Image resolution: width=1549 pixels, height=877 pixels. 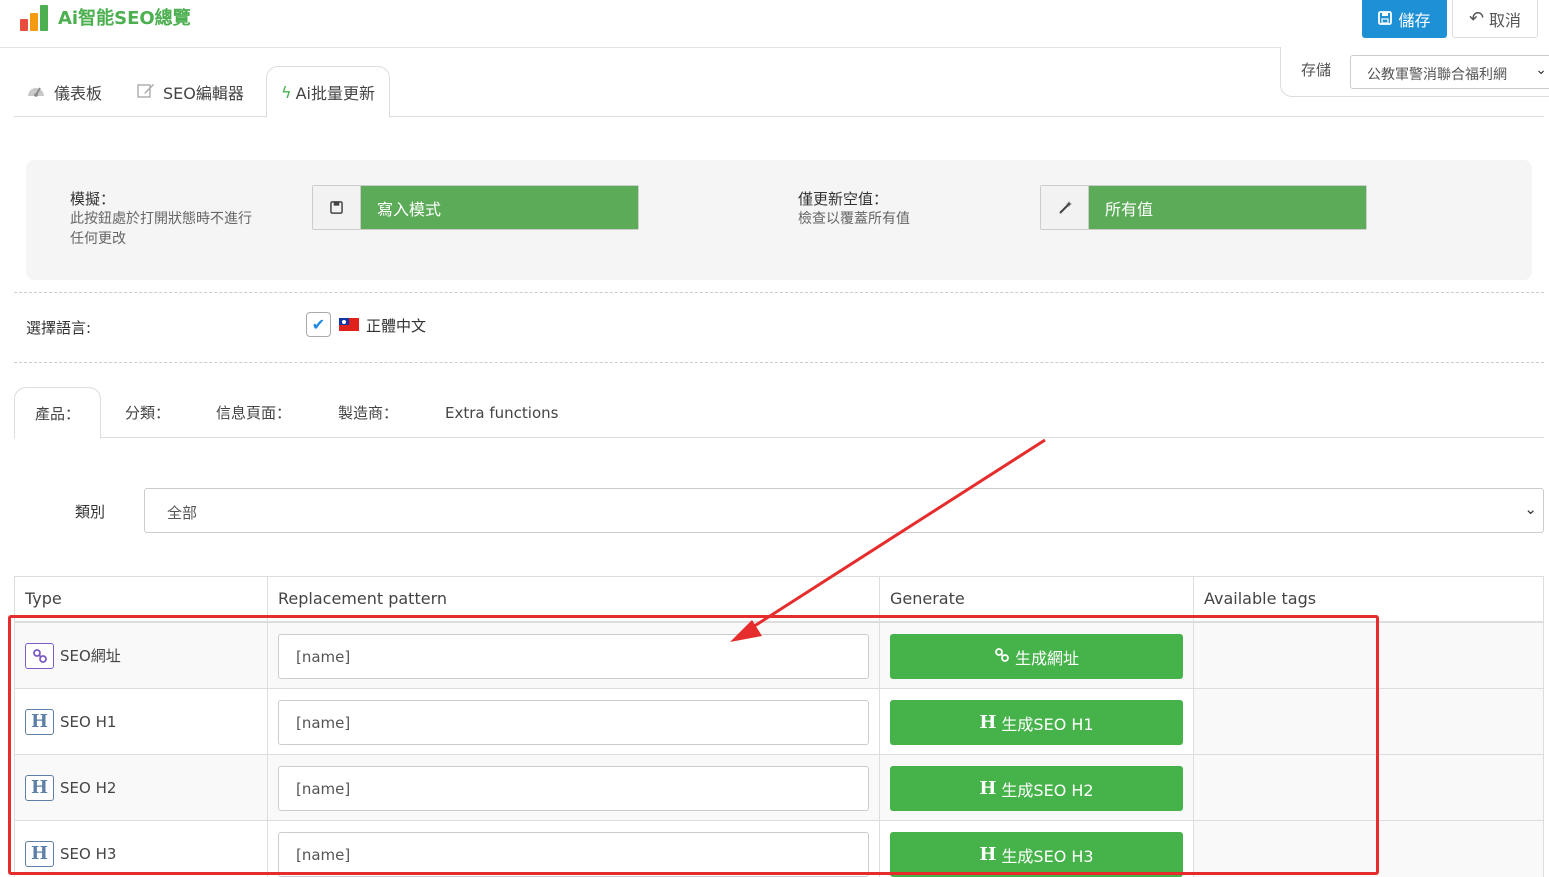 What do you see at coordinates (396, 326) in the screenshot?
I see `language-name: 正體中文` at bounding box center [396, 326].